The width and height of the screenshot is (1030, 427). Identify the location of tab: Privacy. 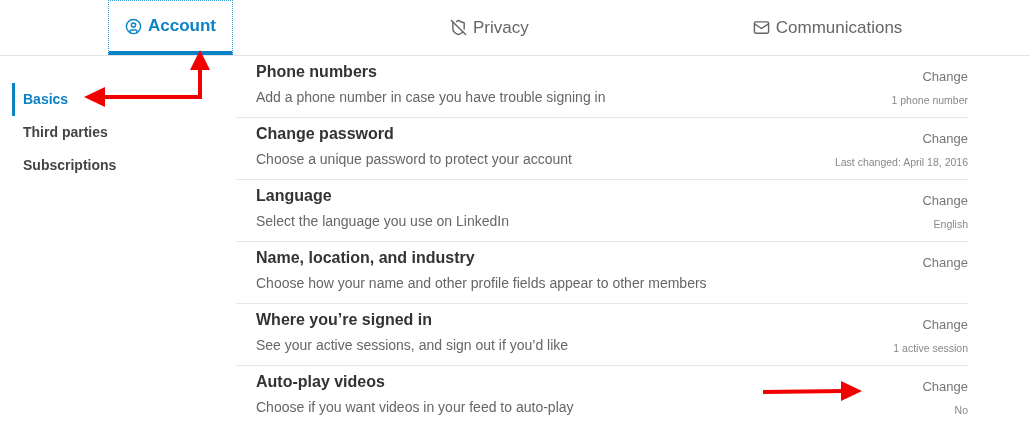
(489, 27).